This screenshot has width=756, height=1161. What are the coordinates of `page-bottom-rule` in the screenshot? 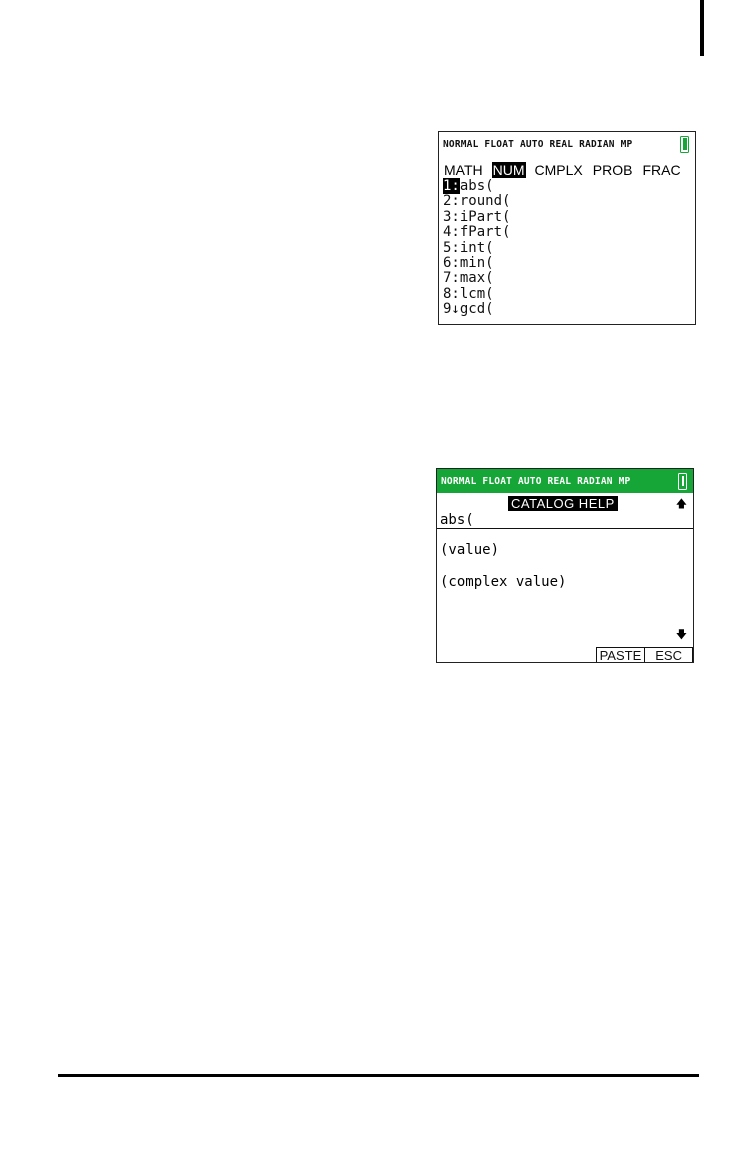 It's located at (378, 1075).